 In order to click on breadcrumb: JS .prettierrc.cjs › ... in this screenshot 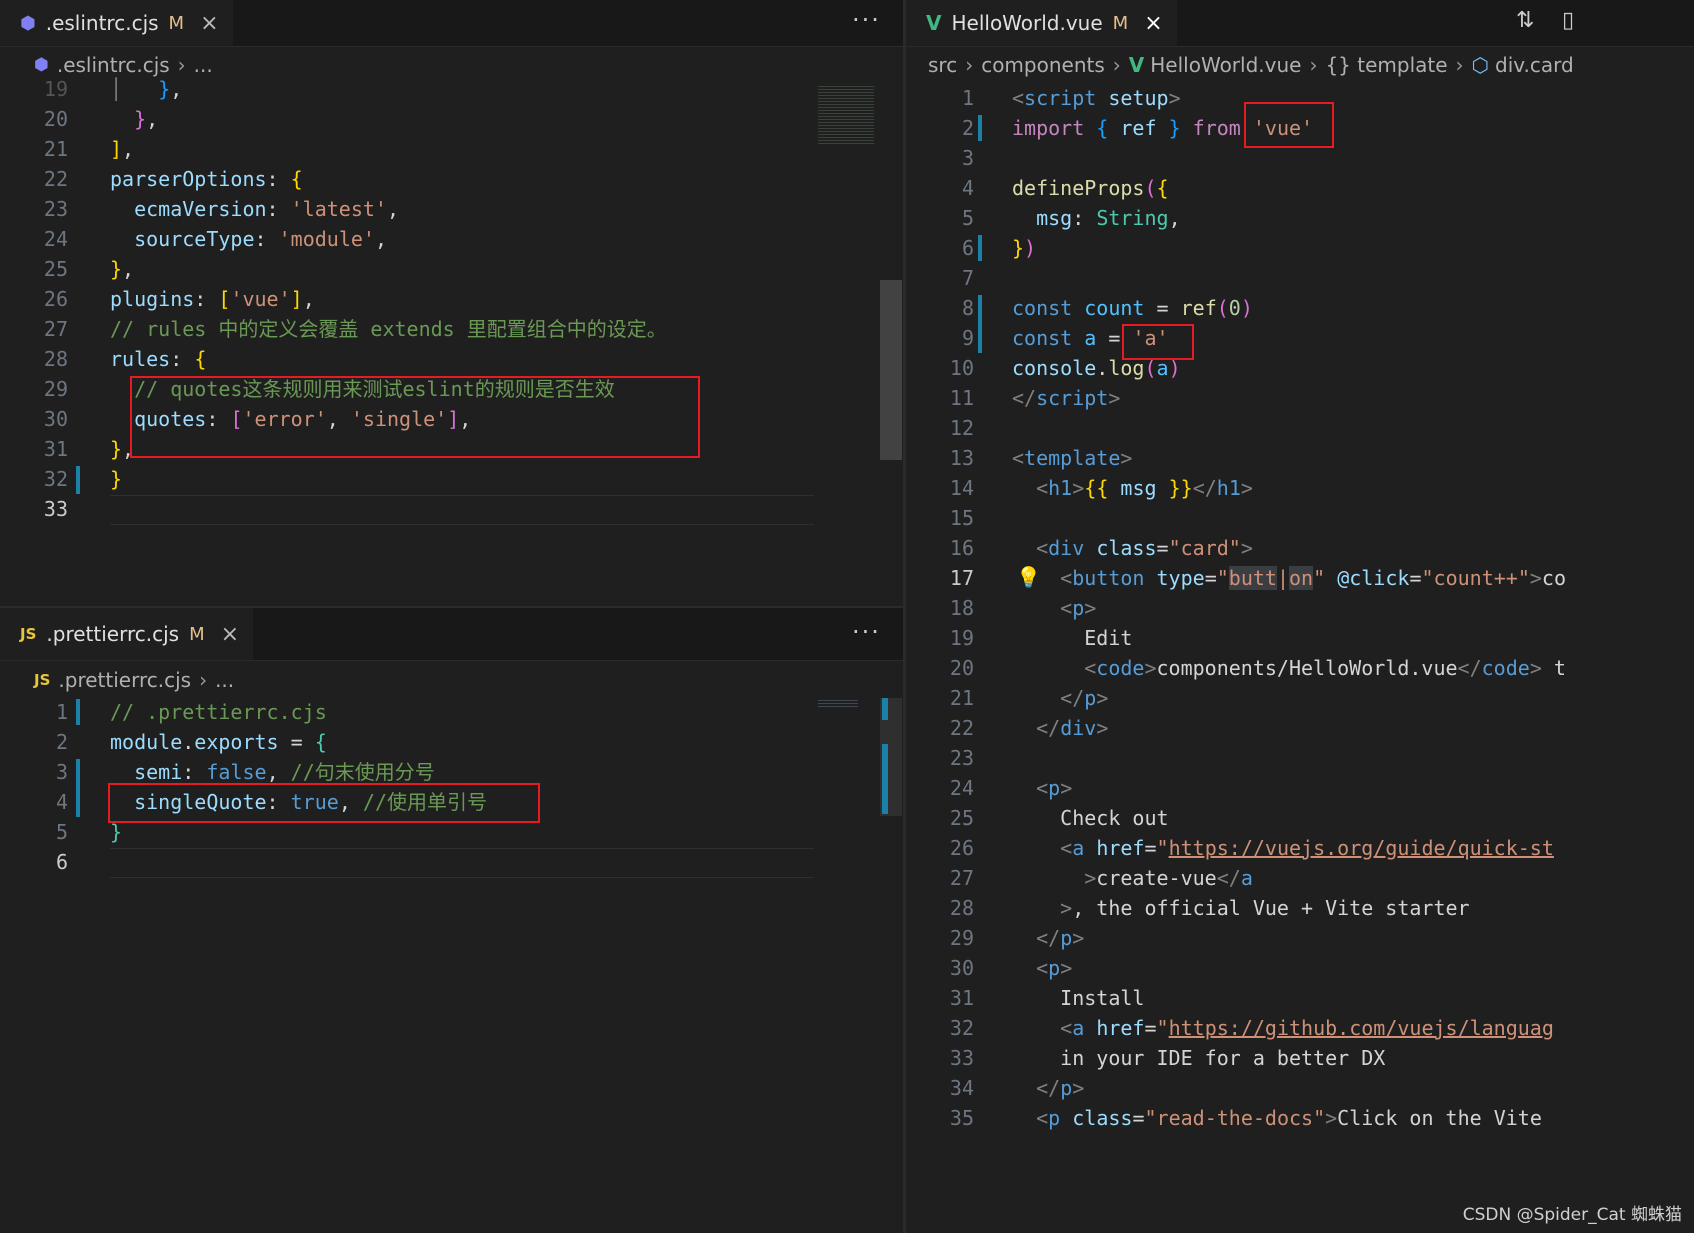, I will do `click(451, 680)`.